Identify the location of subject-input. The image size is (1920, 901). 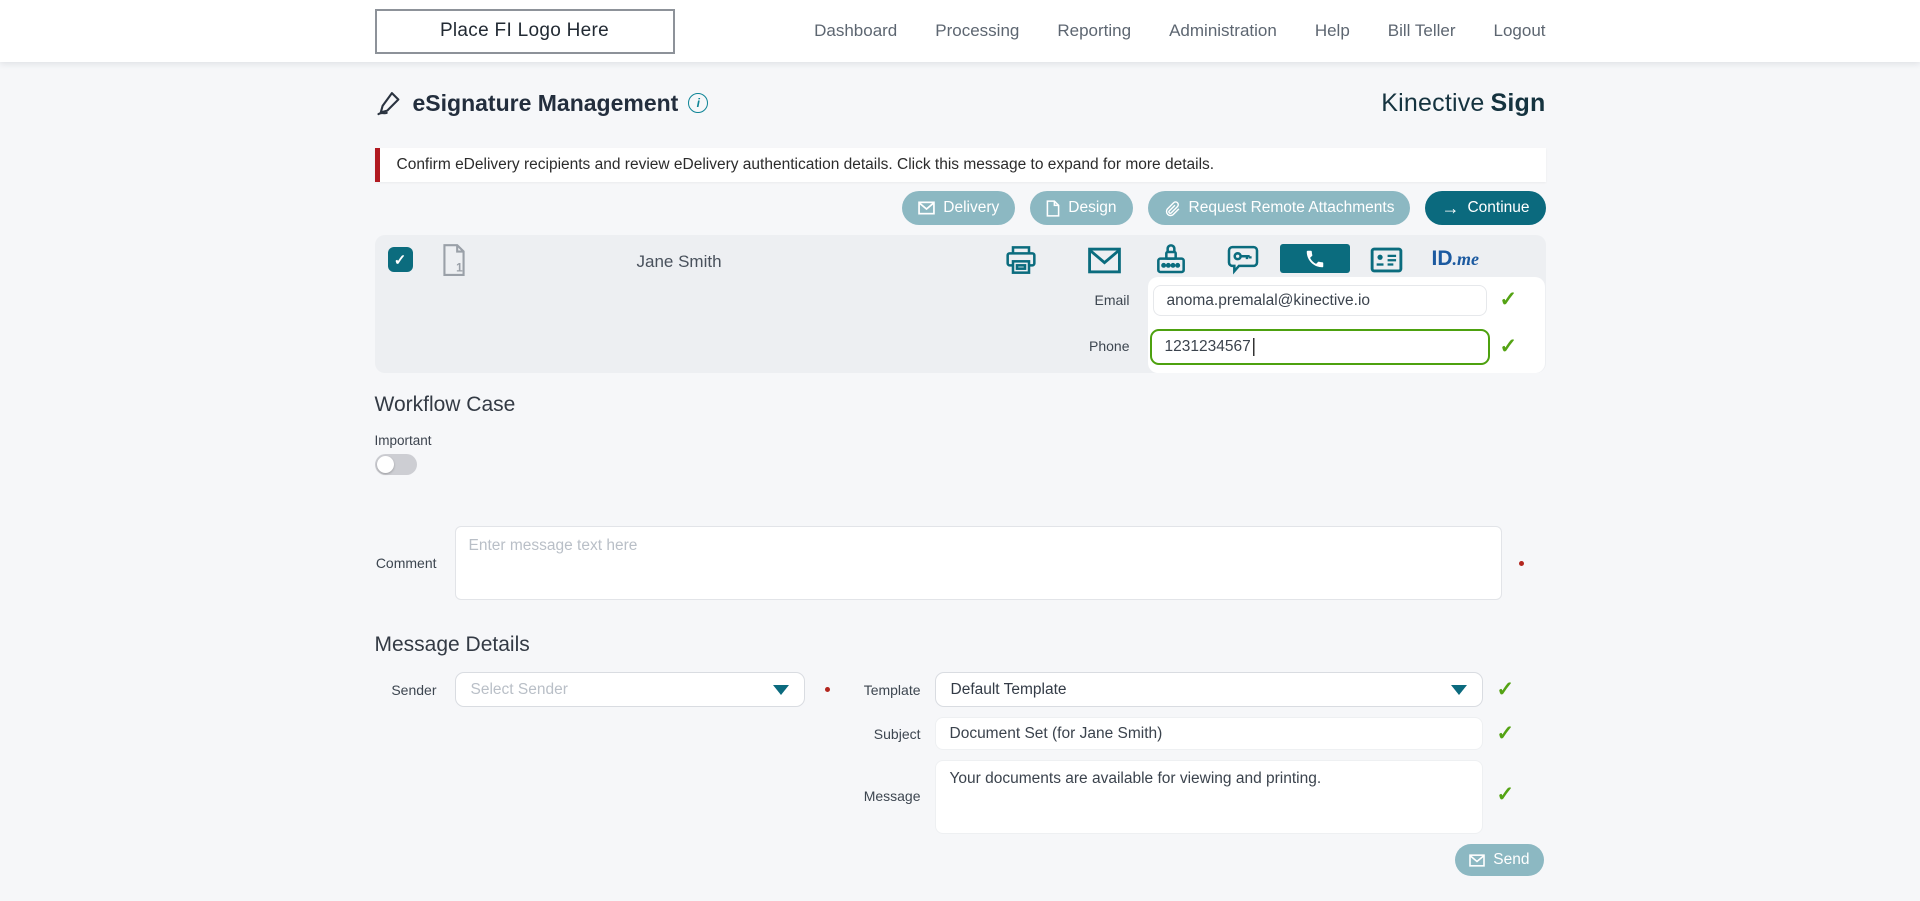
(1208, 733).